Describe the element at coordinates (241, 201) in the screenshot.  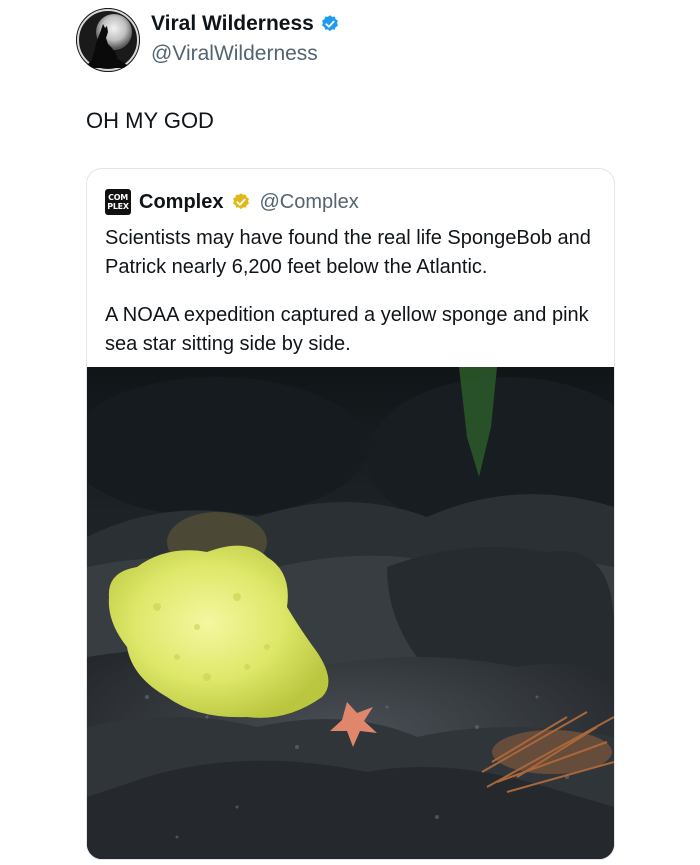
I see `gold-verified-badge-icon` at that location.